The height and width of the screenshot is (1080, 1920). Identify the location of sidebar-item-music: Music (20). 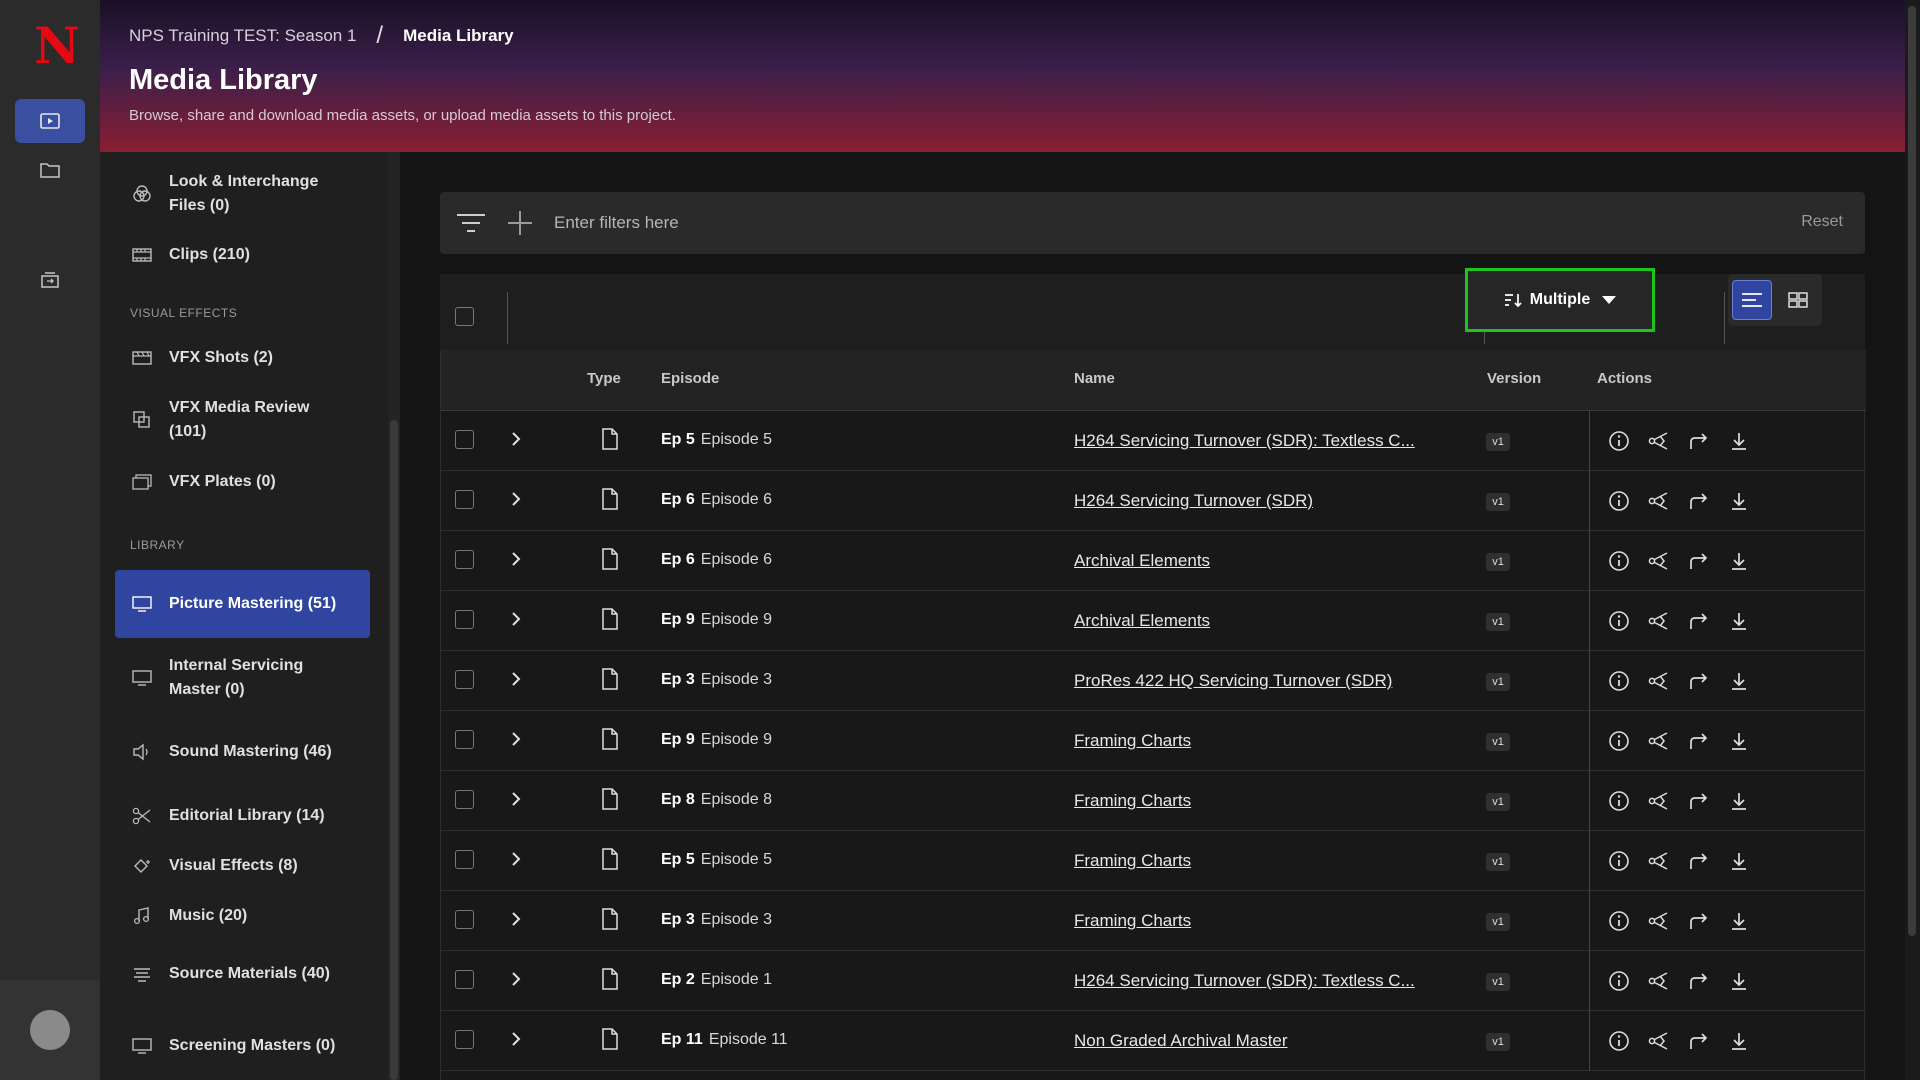
(242, 916).